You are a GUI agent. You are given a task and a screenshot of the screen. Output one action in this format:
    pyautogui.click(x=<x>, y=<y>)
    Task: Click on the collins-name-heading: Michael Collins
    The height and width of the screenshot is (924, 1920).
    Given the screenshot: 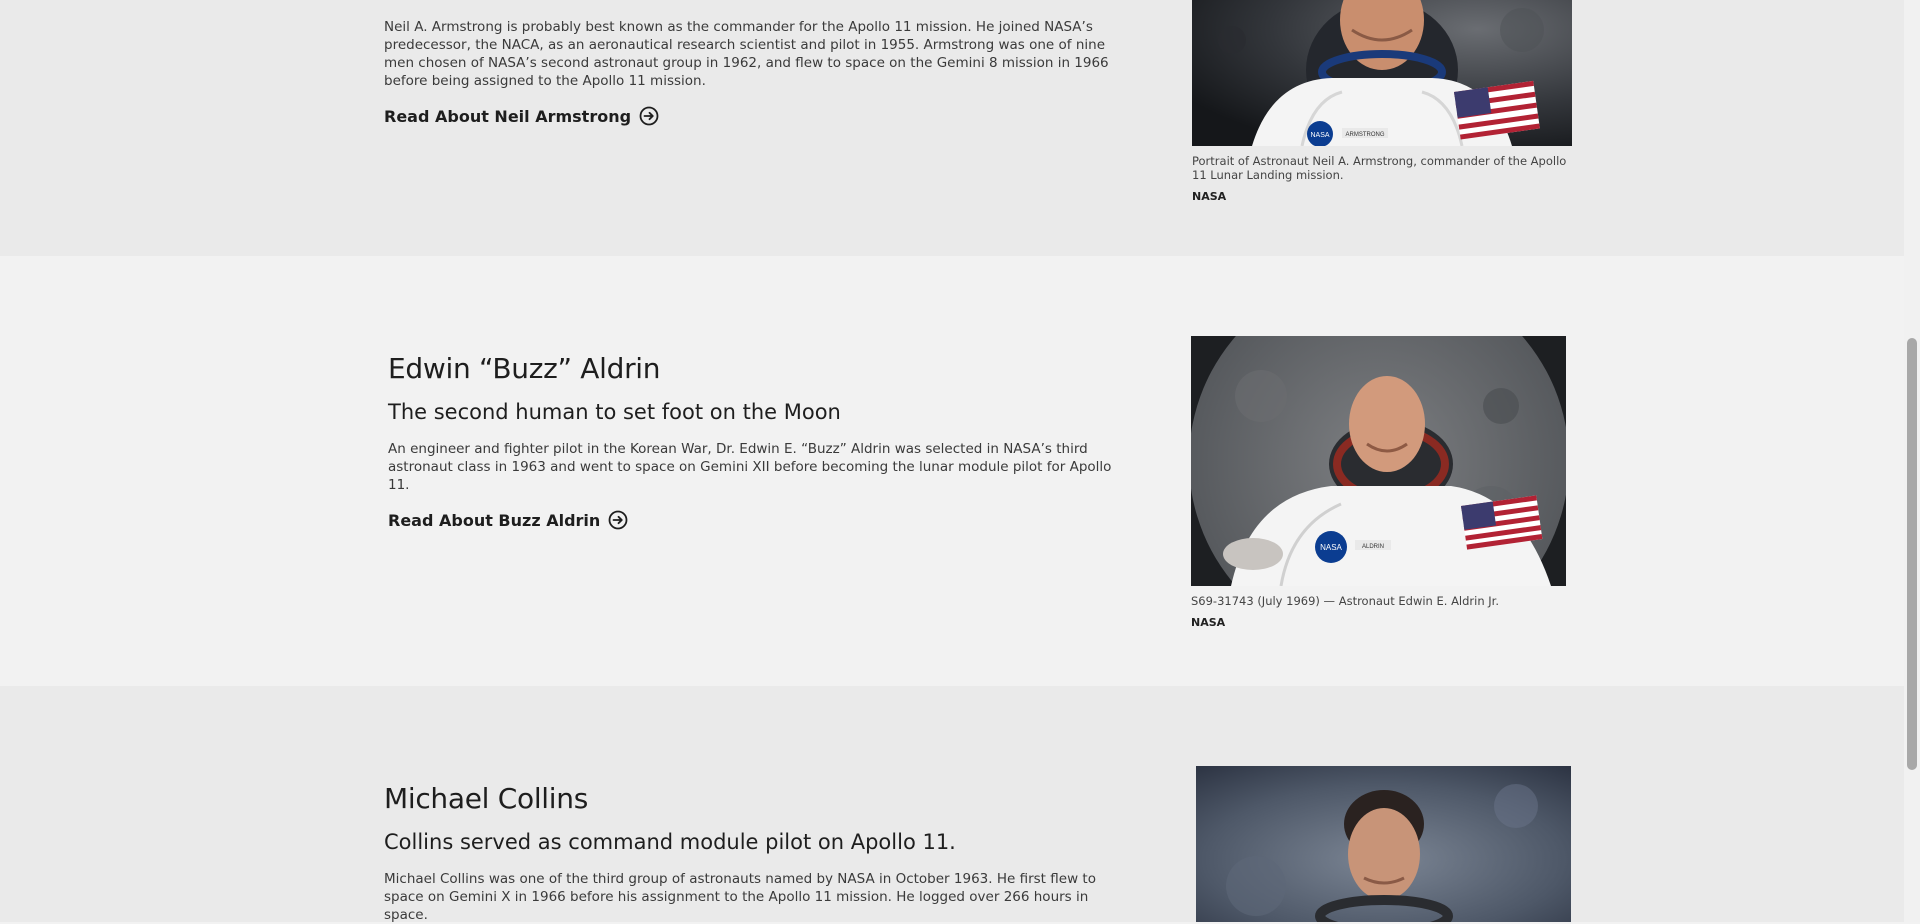 What is the action you would take?
    pyautogui.click(x=486, y=798)
    